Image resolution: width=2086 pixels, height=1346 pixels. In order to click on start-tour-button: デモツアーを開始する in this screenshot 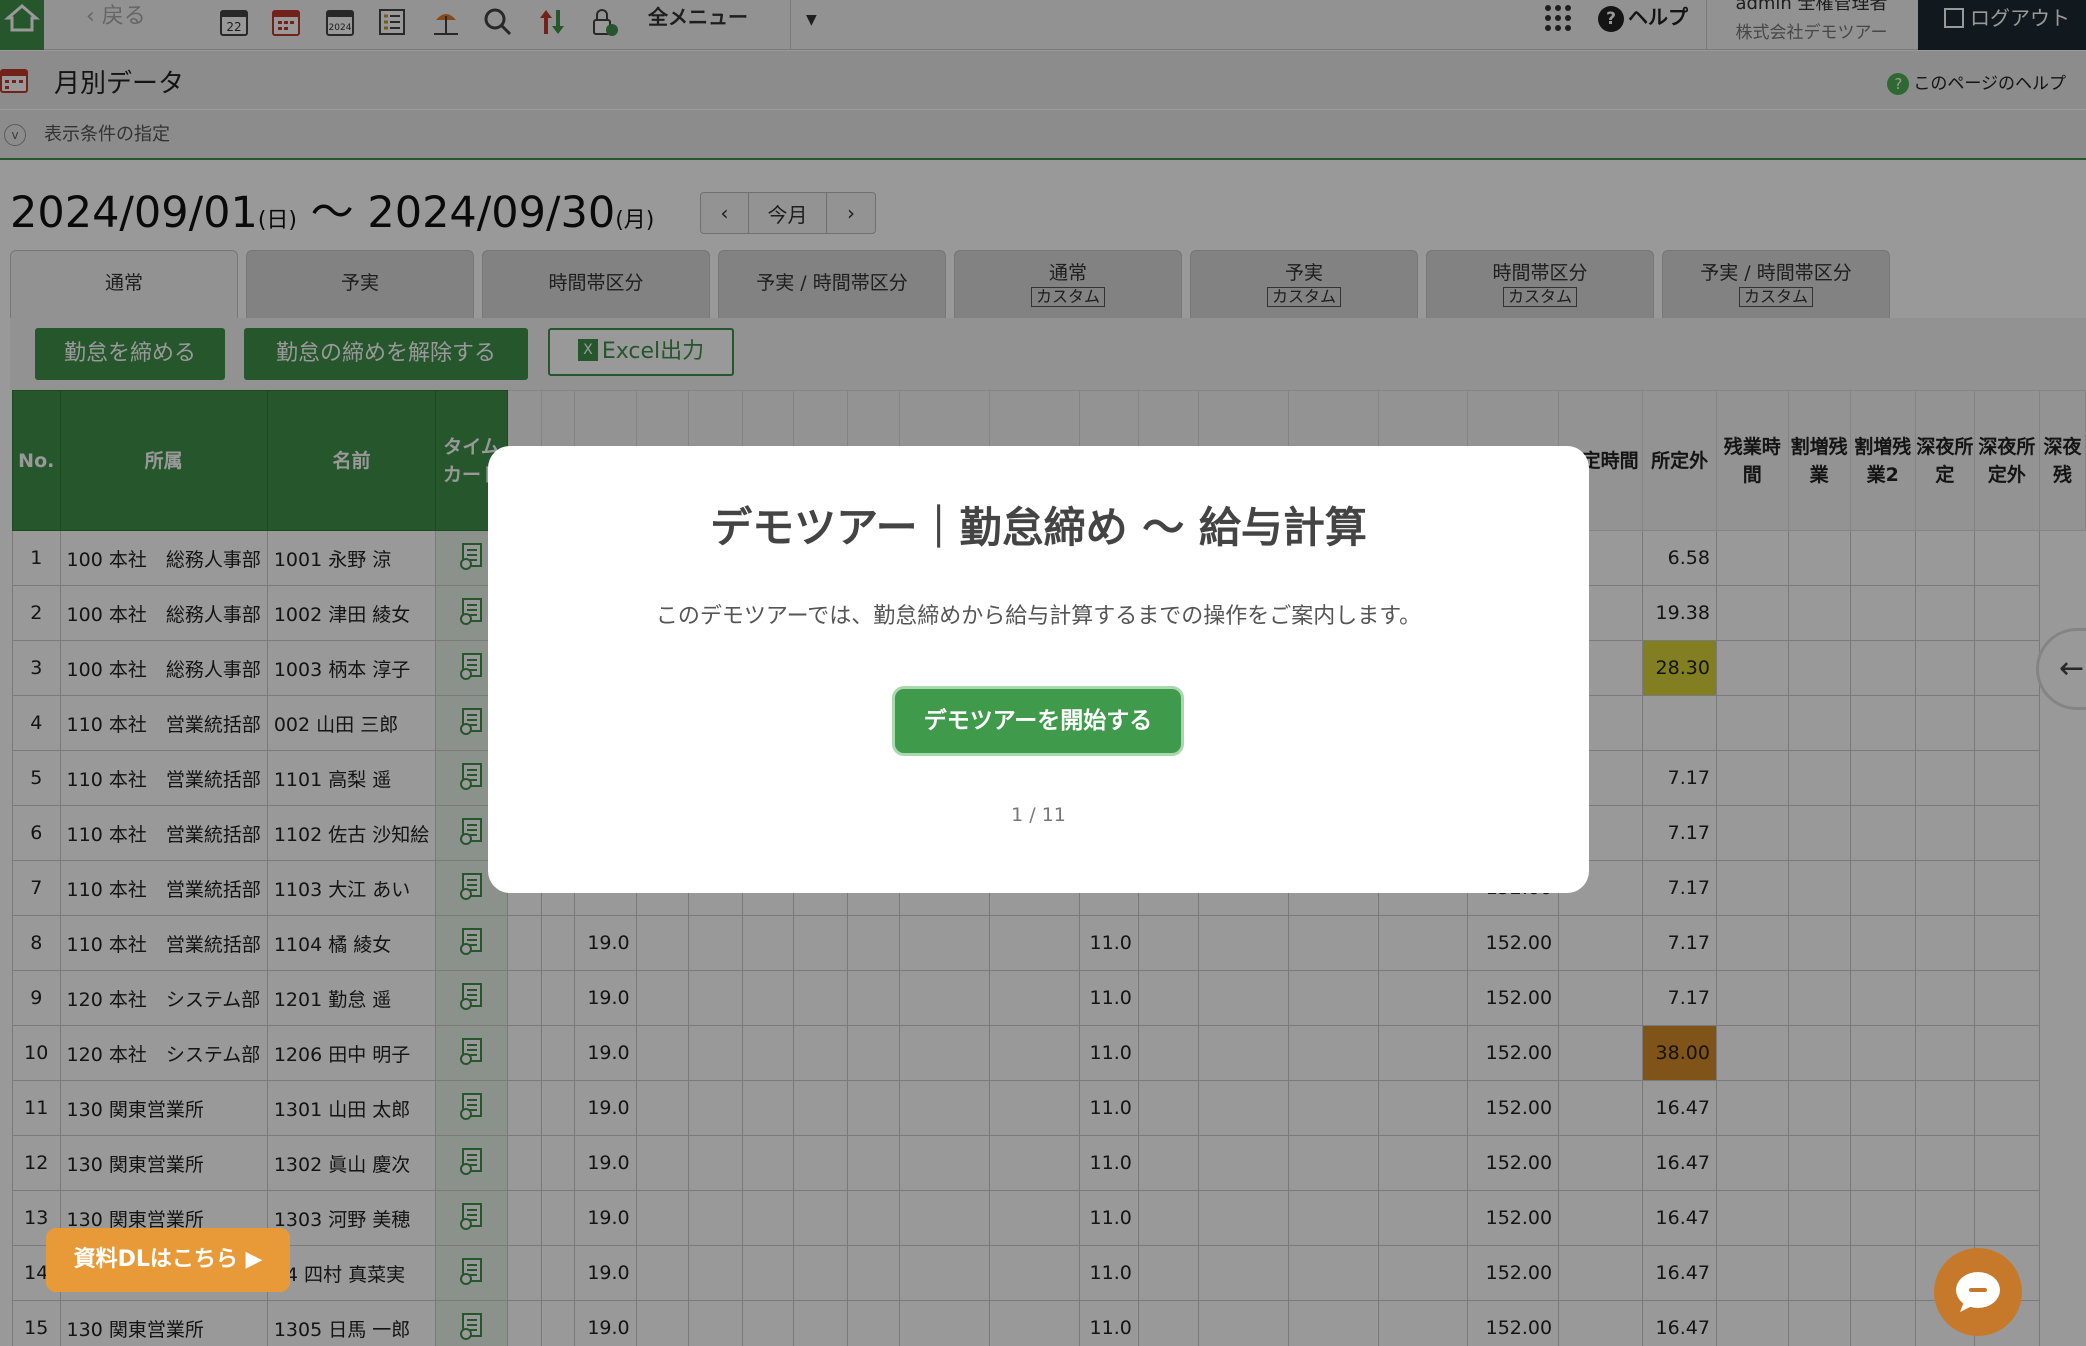, I will do `click(1038, 721)`.